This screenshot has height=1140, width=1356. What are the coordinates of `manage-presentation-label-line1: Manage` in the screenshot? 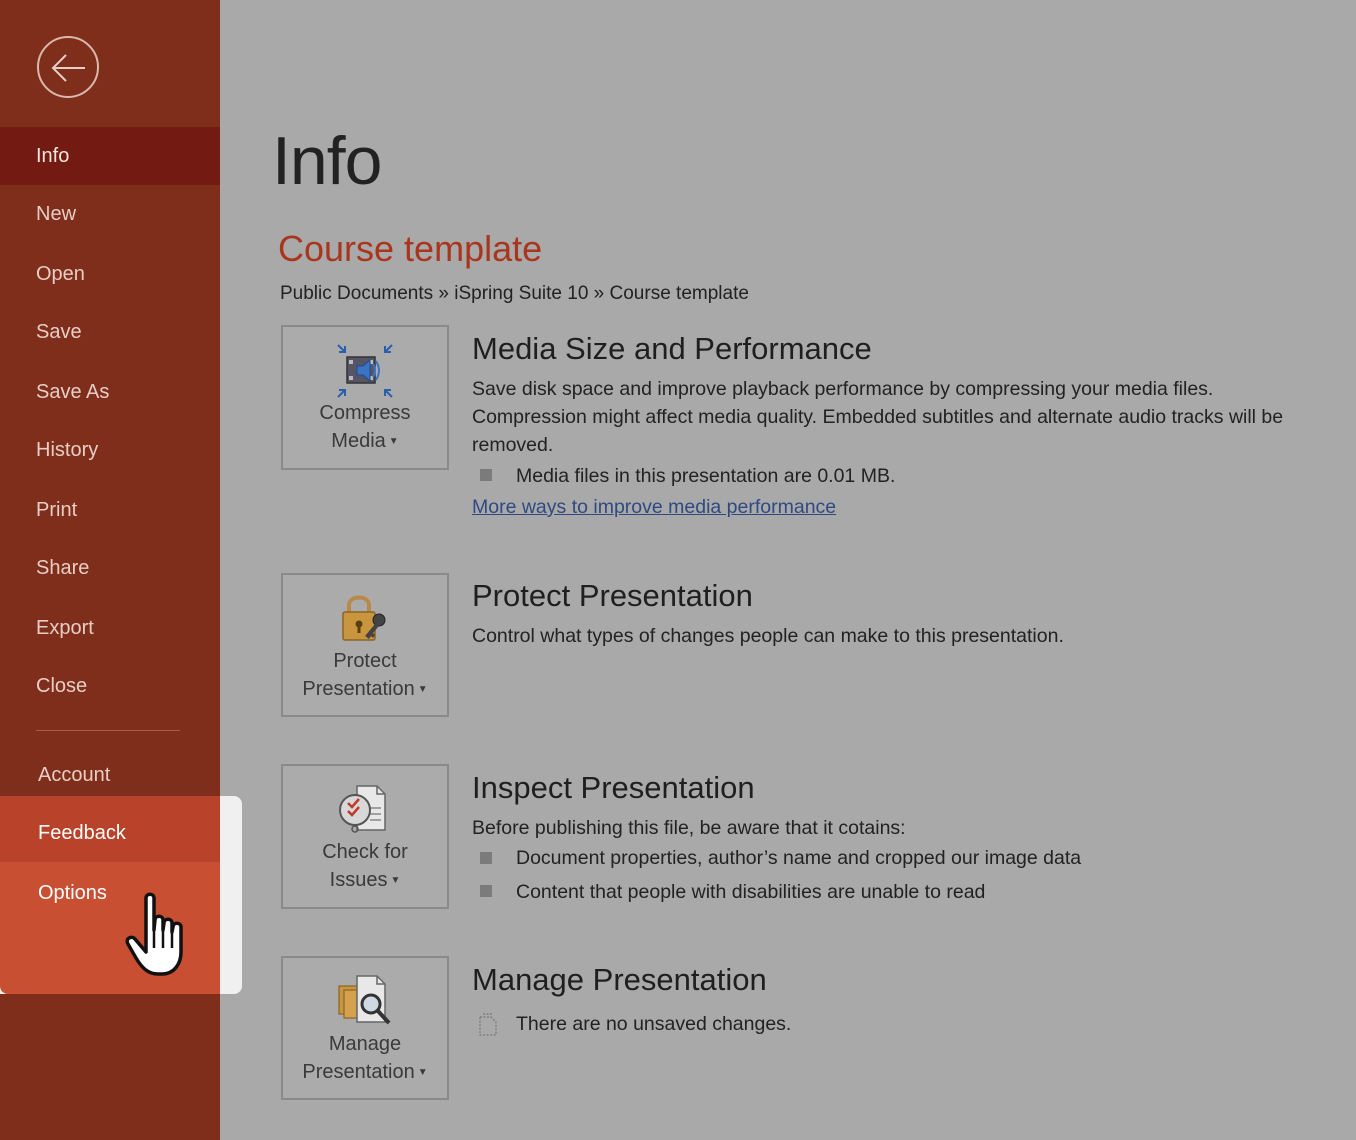 It's located at (365, 1044).